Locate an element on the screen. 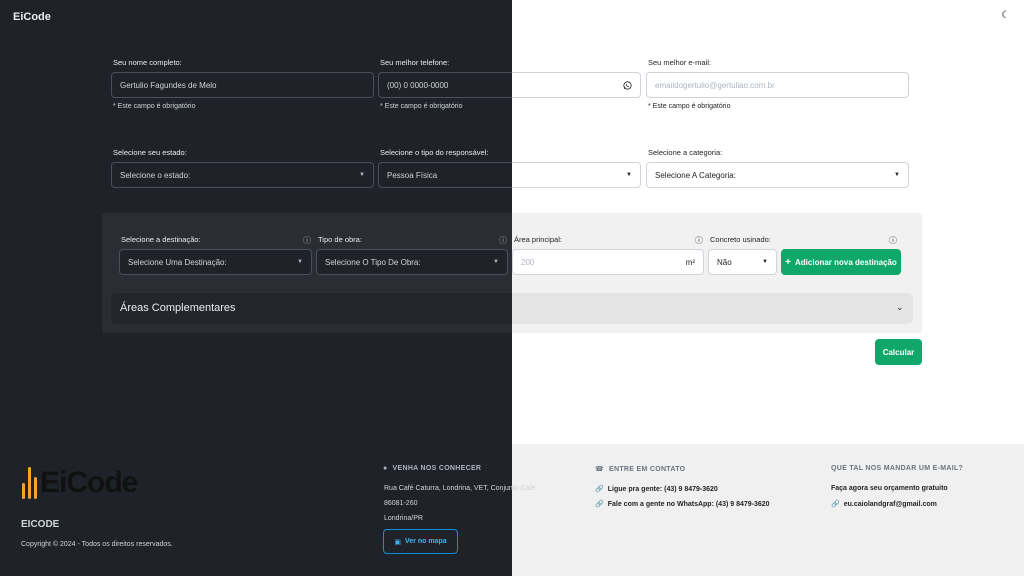 This screenshot has width=1024, height=576. visit-heading: ● VENHA NOS CONHECER is located at coordinates (432, 468).